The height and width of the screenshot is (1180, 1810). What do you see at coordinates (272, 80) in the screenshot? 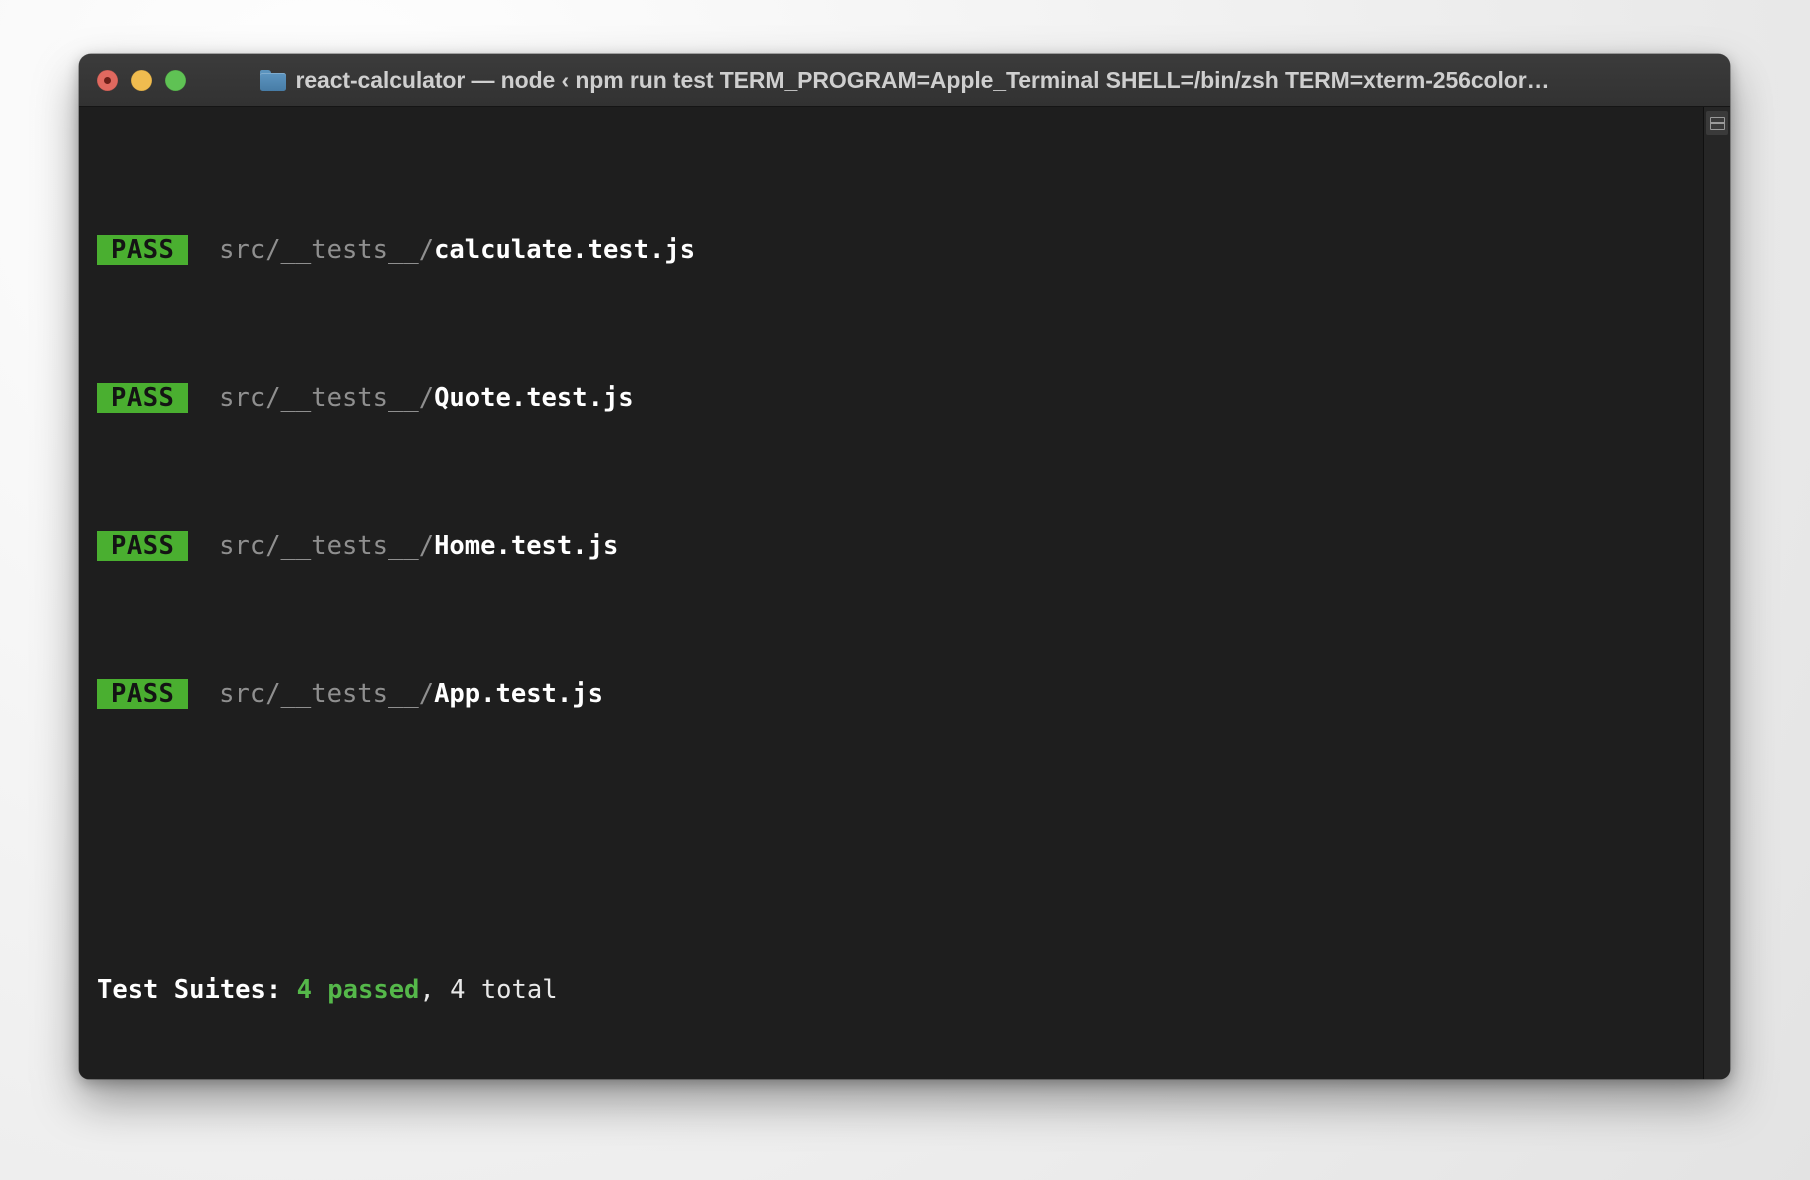
I see `folder-icon` at bounding box center [272, 80].